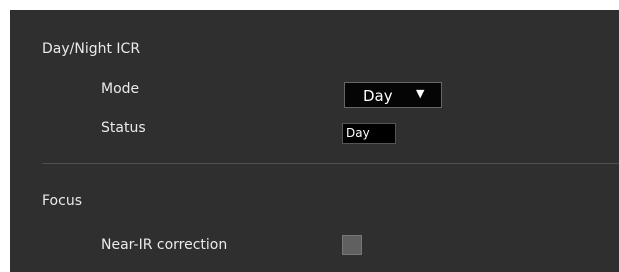  I want to click on status-label: Status, so click(123, 128).